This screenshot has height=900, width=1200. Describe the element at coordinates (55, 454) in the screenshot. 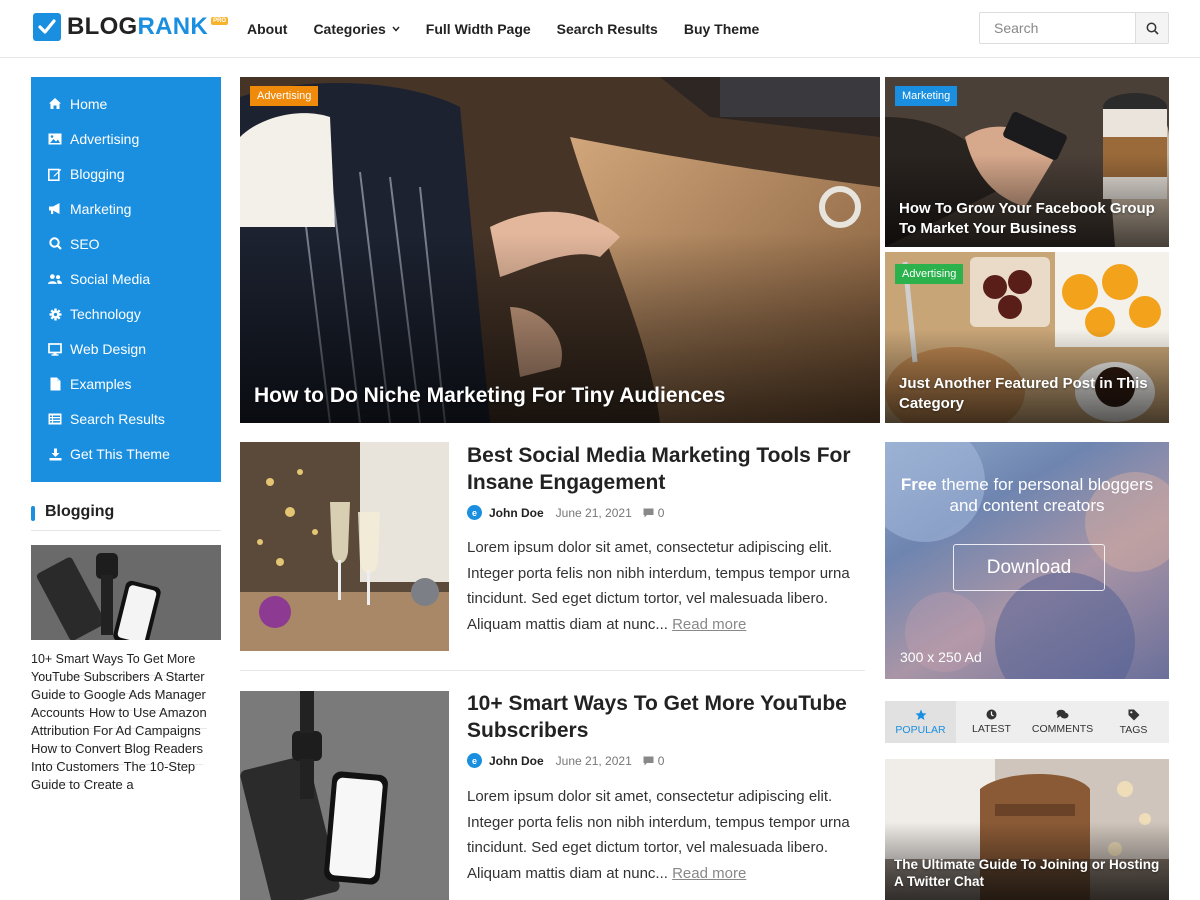

I see `download-icon` at that location.